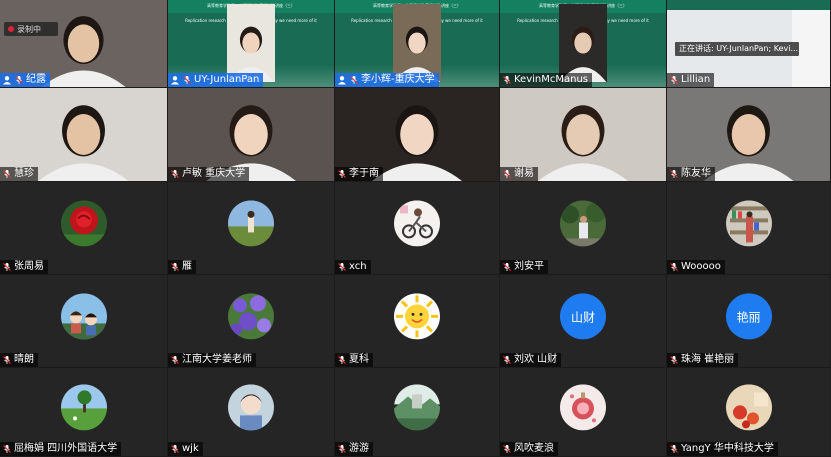  I want to click on participant-tile: 艳丽珠海 崔艳丽, so click(748, 321).